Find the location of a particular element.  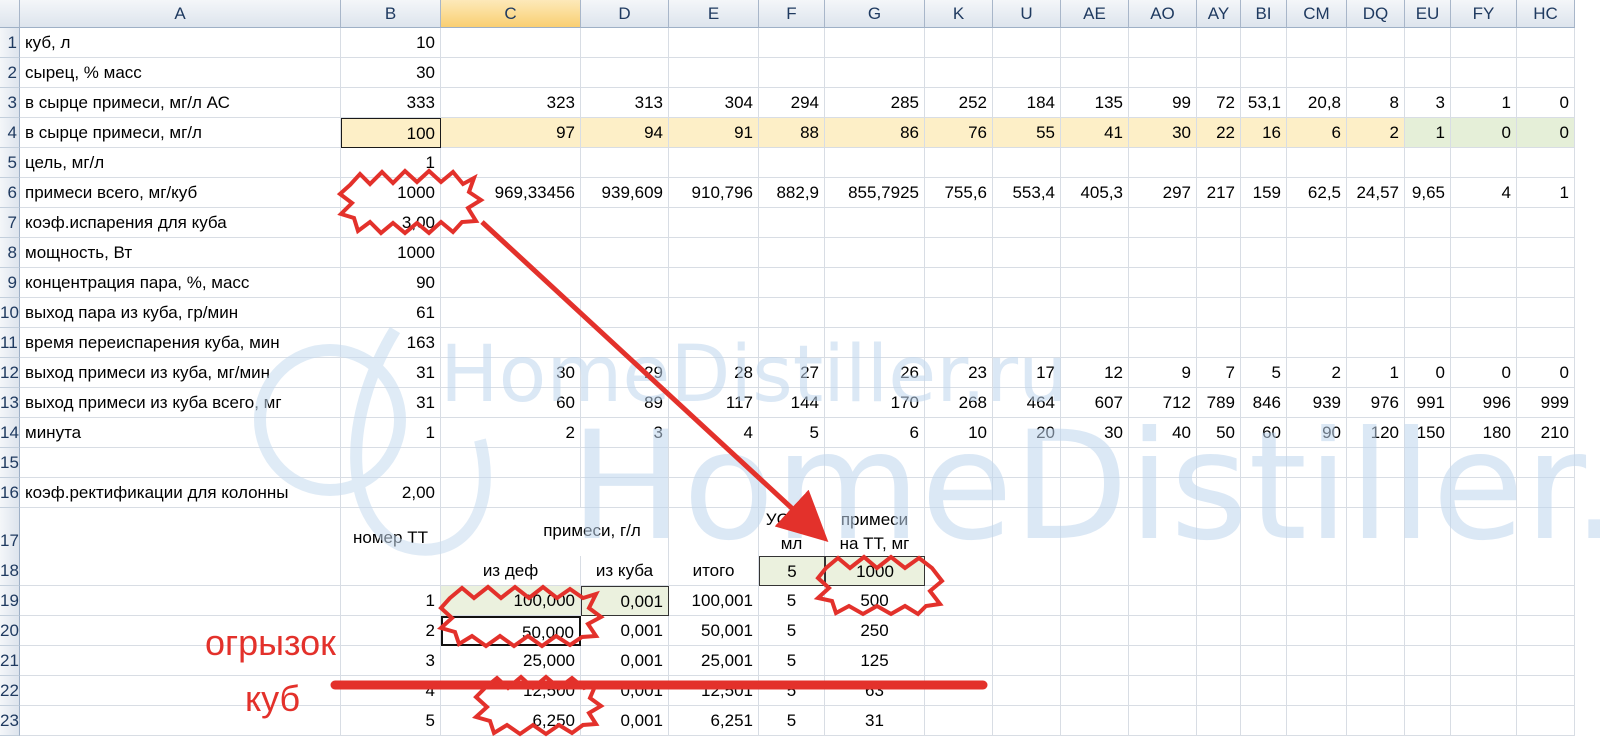

cell-eu2 is located at coordinates (1428, 73).